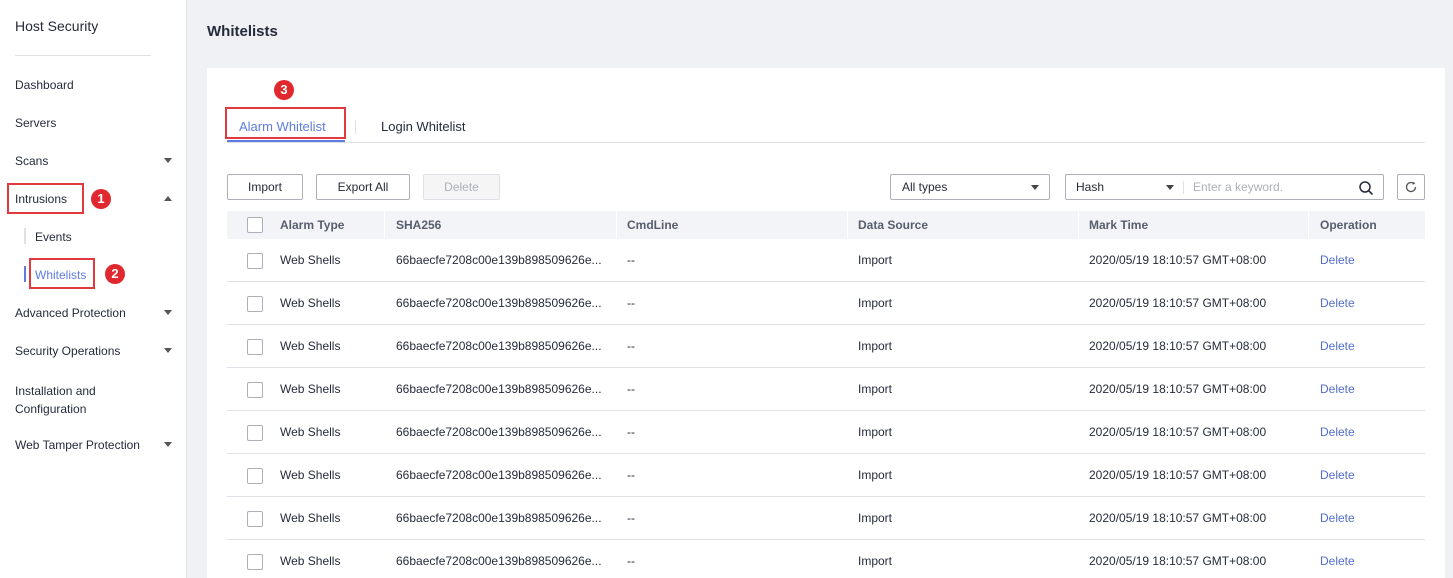  I want to click on import-button: Import, so click(265, 187).